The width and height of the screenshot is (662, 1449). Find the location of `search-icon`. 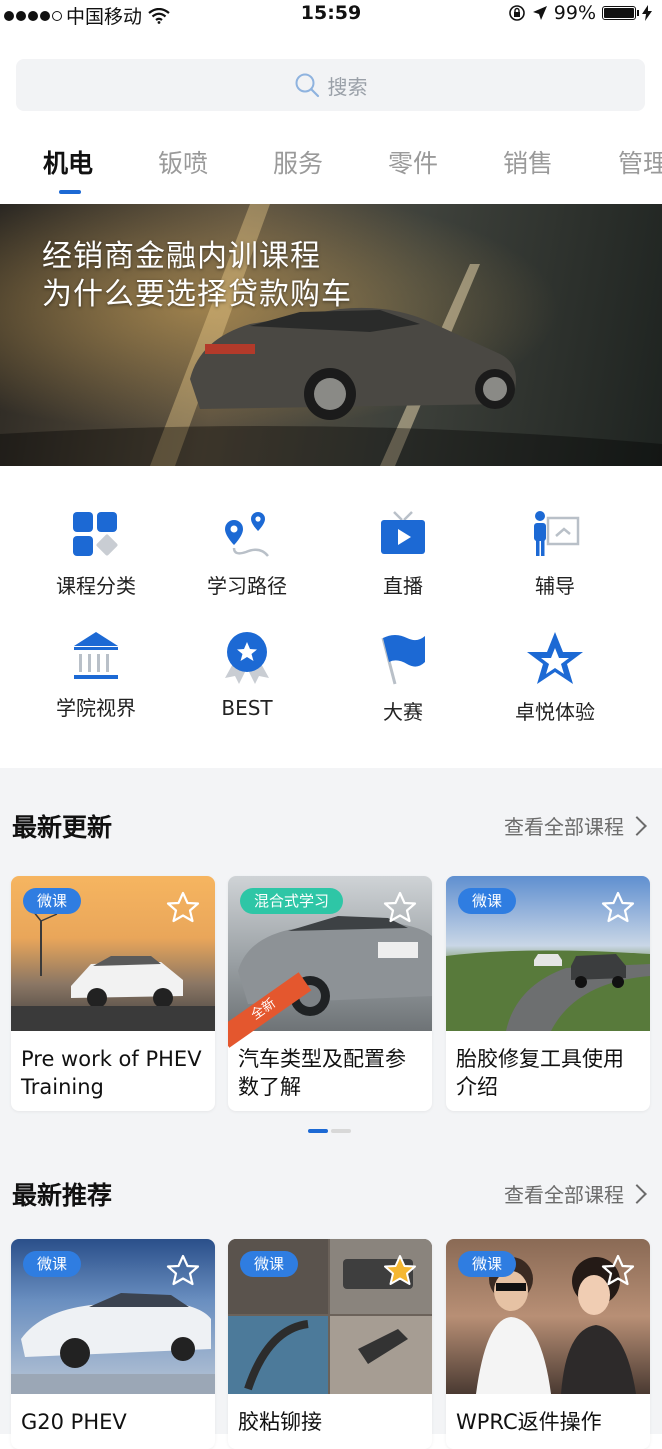

search-icon is located at coordinates (307, 85).